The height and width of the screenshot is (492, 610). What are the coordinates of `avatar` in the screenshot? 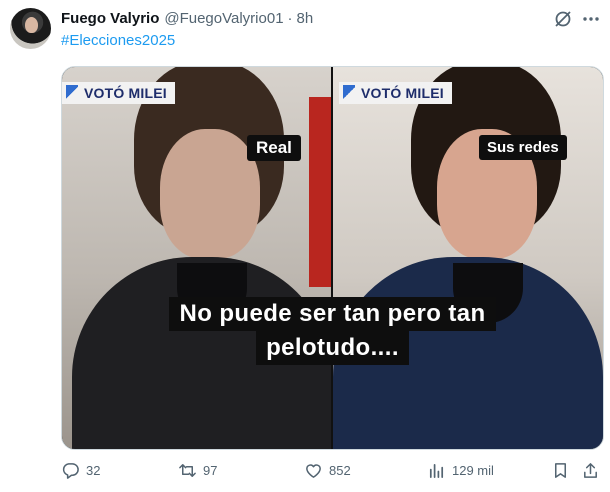 It's located at (30, 28).